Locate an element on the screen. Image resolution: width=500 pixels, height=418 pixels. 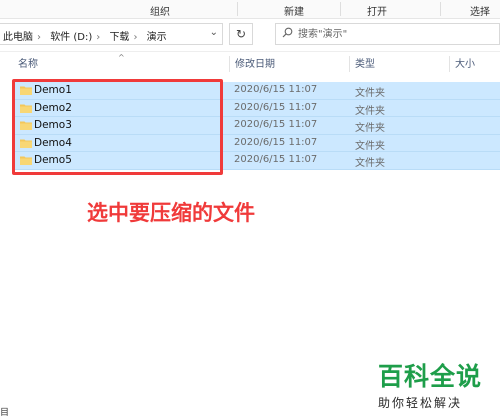
ribbon-group-organize: 组织 is located at coordinates (160, 10).